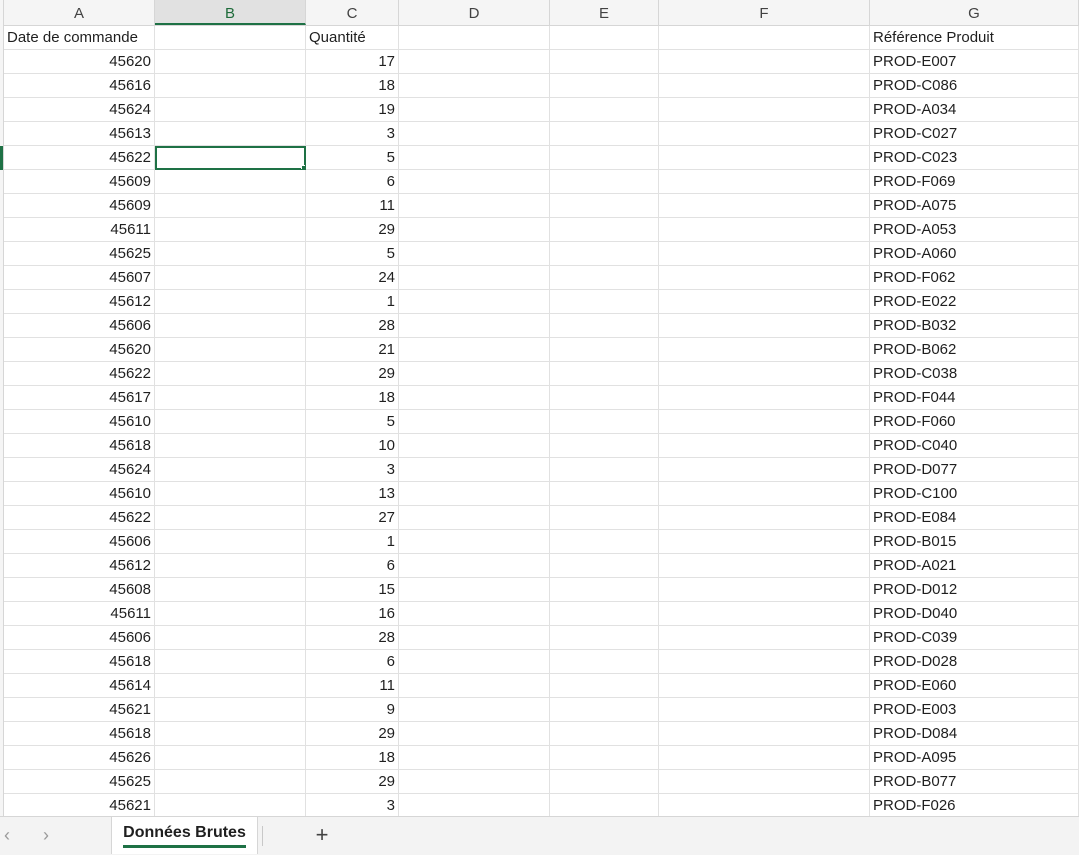  Describe the element at coordinates (474, 614) in the screenshot. I see `cell-d25` at that location.